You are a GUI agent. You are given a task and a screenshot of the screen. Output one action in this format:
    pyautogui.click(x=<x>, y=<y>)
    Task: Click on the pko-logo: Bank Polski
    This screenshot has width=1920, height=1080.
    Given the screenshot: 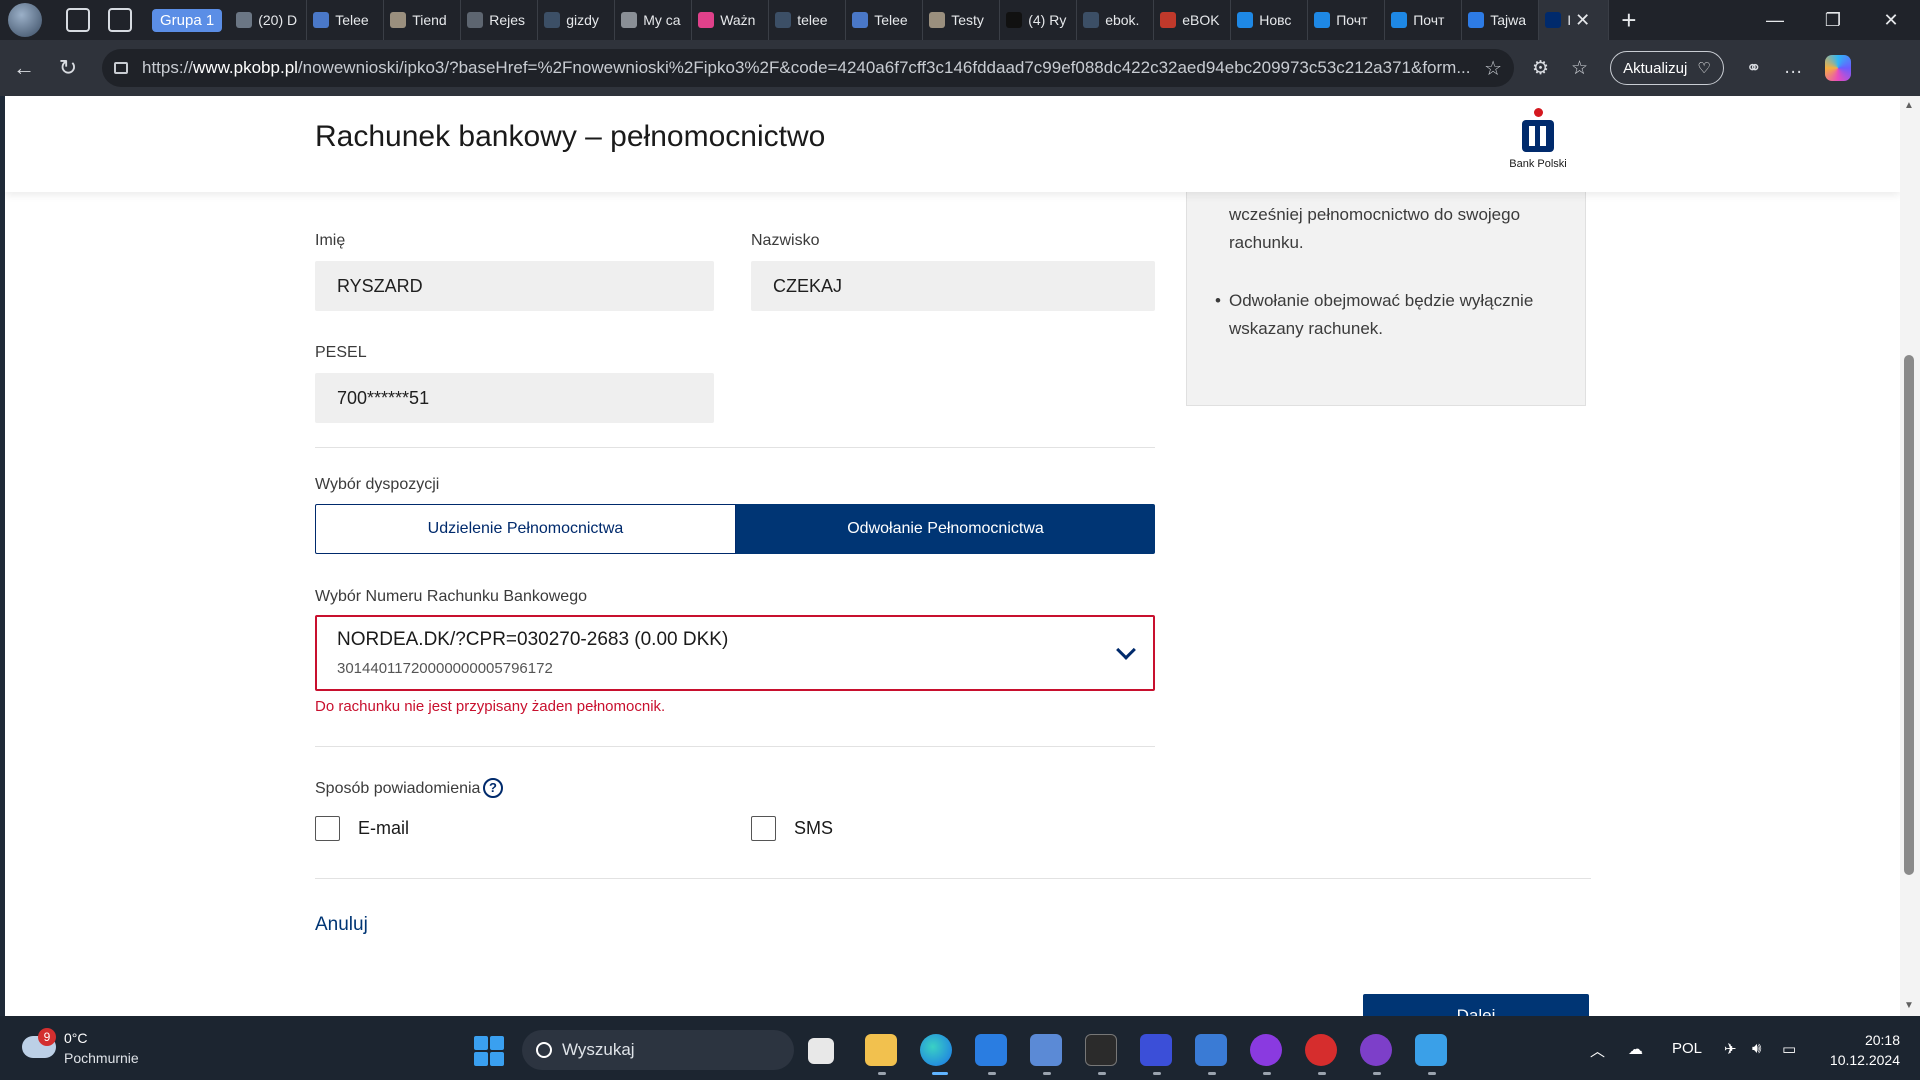 What is the action you would take?
    pyautogui.click(x=1538, y=139)
    